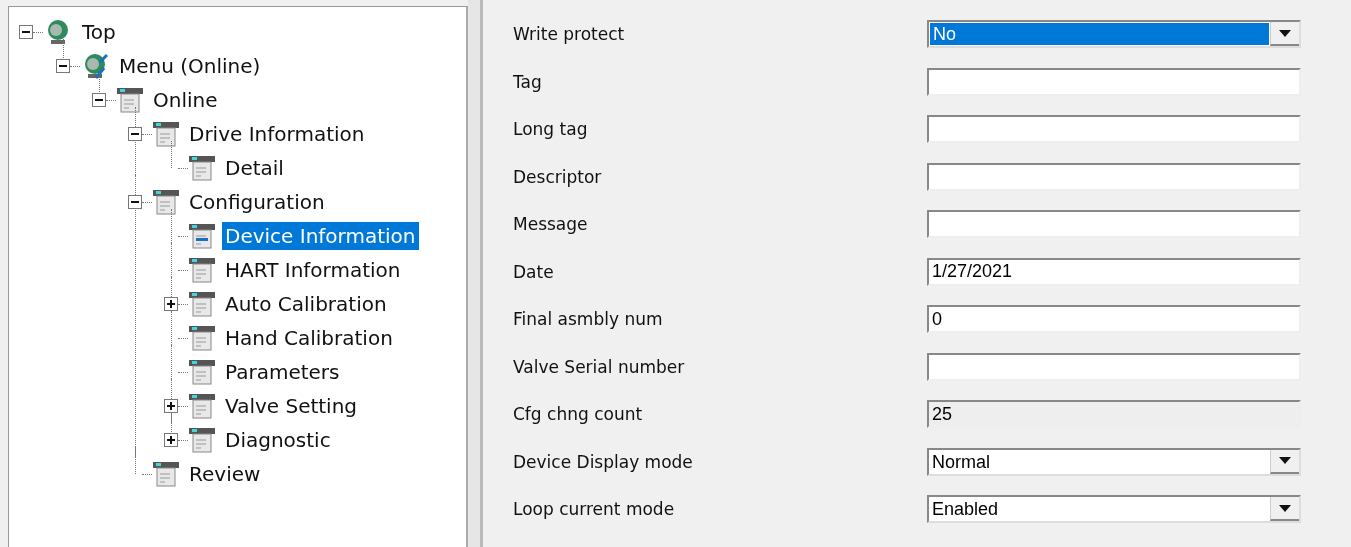 The image size is (1351, 547). What do you see at coordinates (534, 272) in the screenshot?
I see `field-label: Date` at bounding box center [534, 272].